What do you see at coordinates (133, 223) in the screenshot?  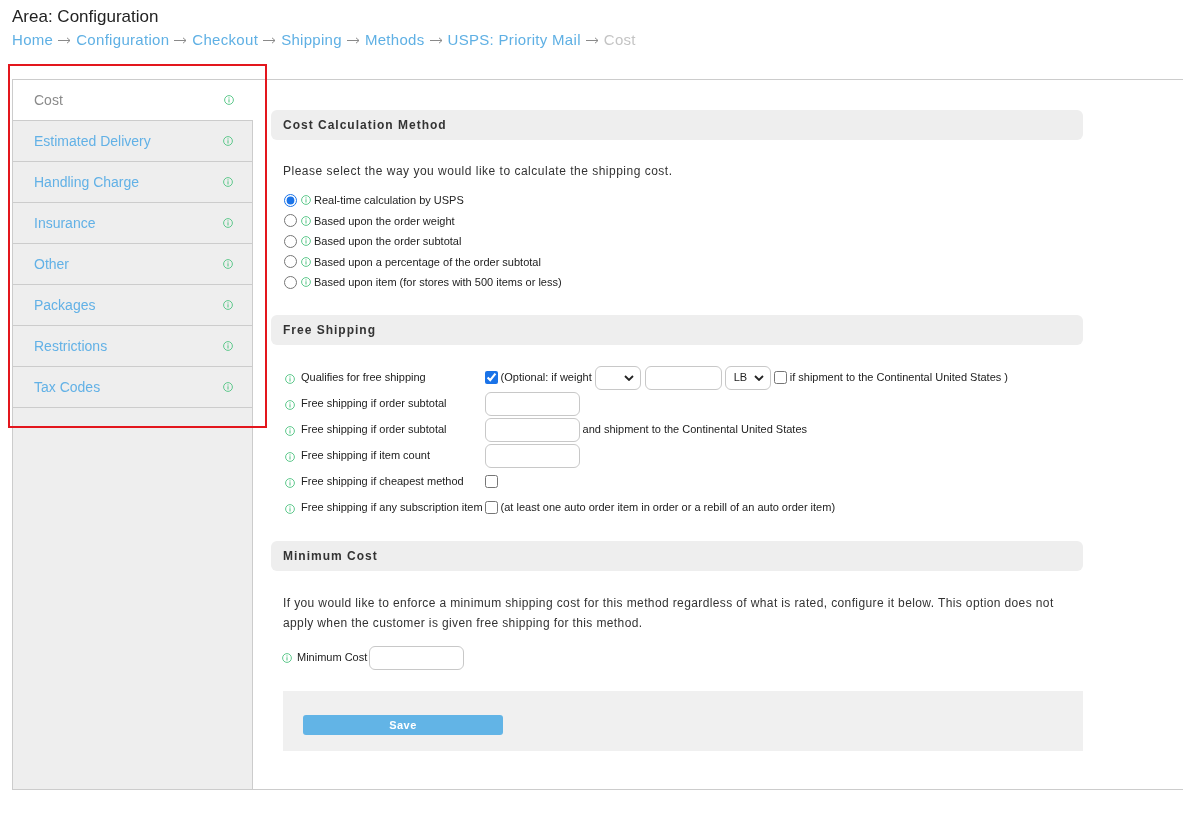 I see `sidebar-item: Insurance` at bounding box center [133, 223].